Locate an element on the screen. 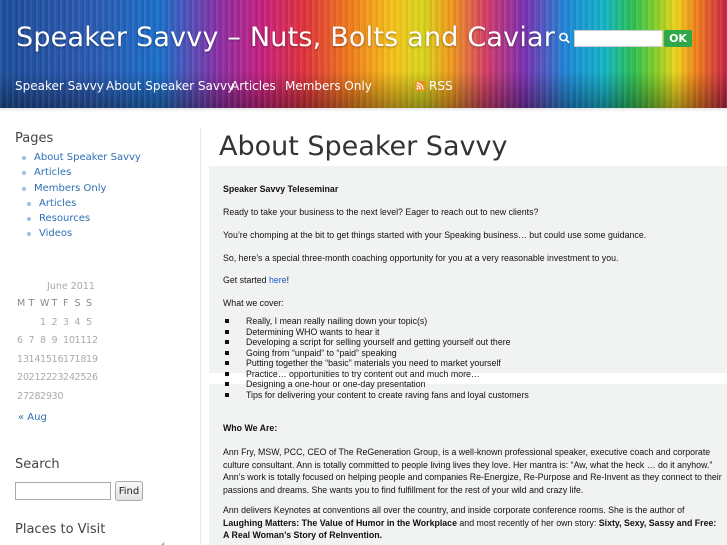 The height and width of the screenshot is (545, 727). calendar-day: 25 is located at coordinates (80, 377).